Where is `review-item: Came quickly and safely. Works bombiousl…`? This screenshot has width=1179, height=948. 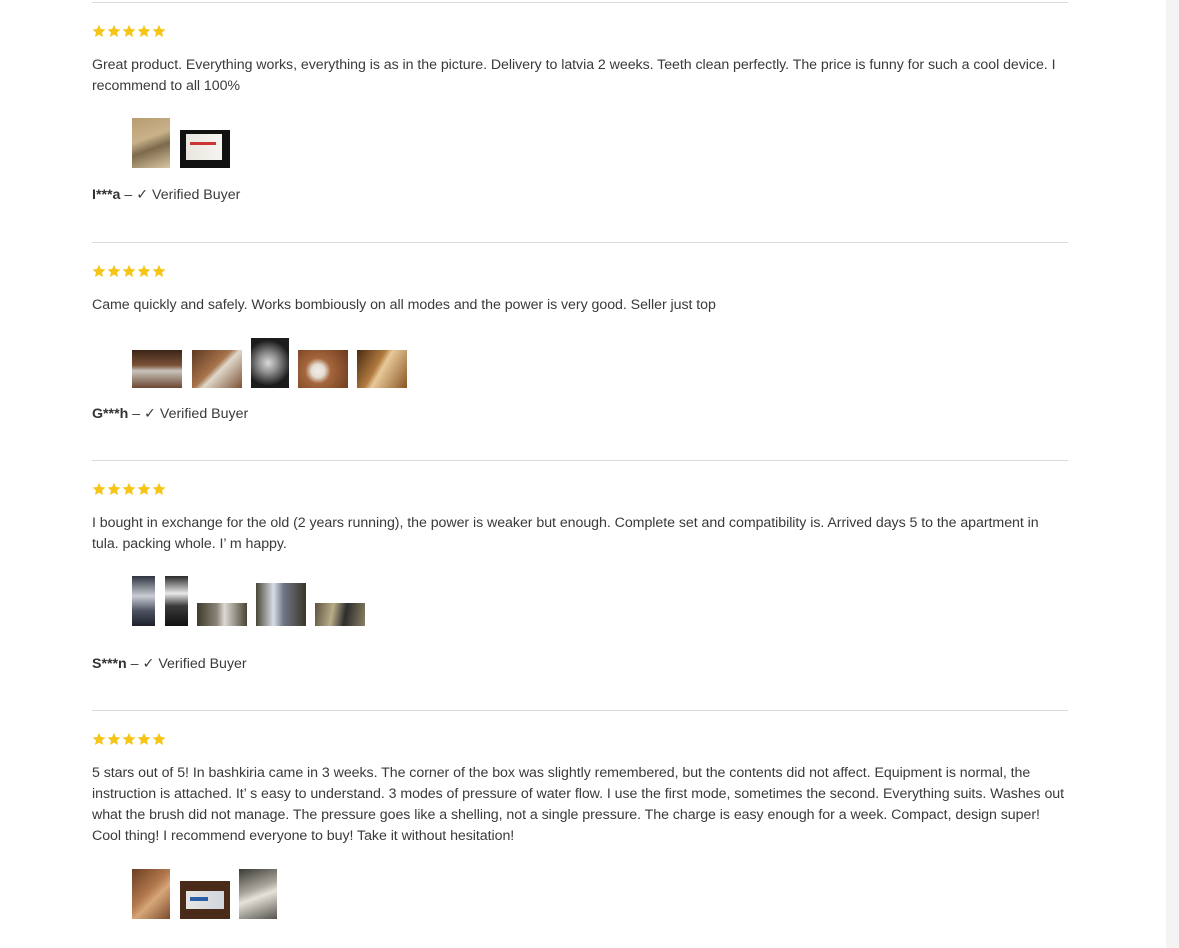 review-item: Came quickly and safely. Works bombiousl… is located at coordinates (580, 344).